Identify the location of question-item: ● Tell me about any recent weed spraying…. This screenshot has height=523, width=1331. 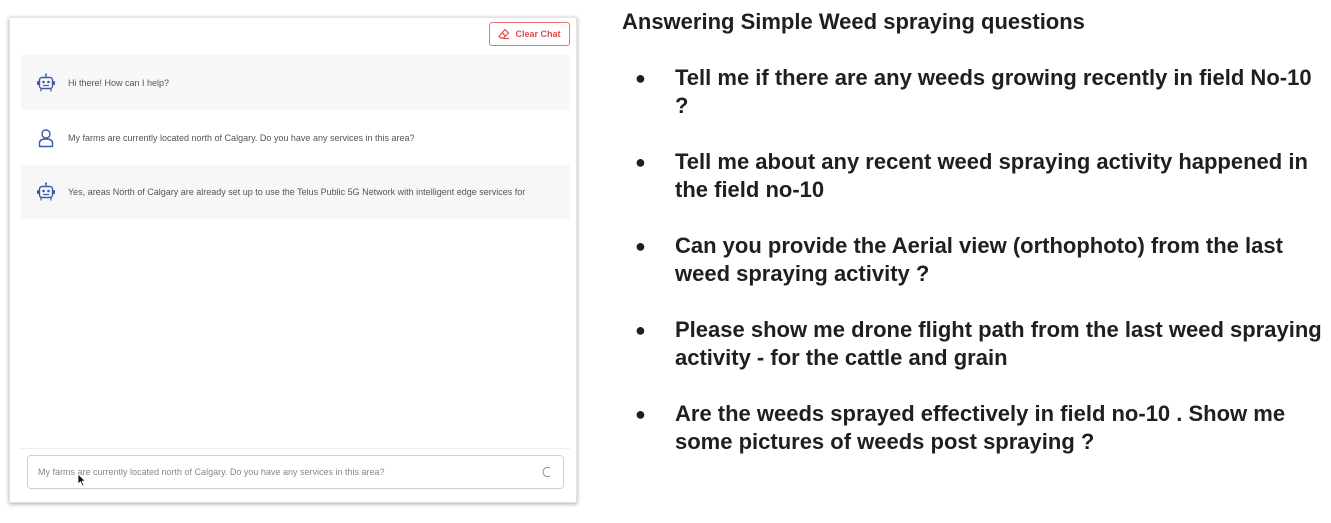
(972, 176).